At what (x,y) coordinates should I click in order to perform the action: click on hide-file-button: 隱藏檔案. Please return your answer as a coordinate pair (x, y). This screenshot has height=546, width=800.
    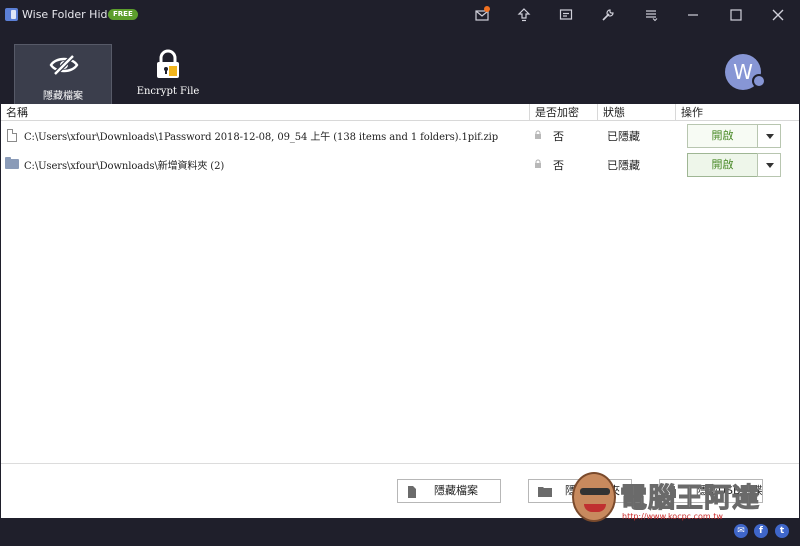
    Looking at the image, I should click on (449, 491).